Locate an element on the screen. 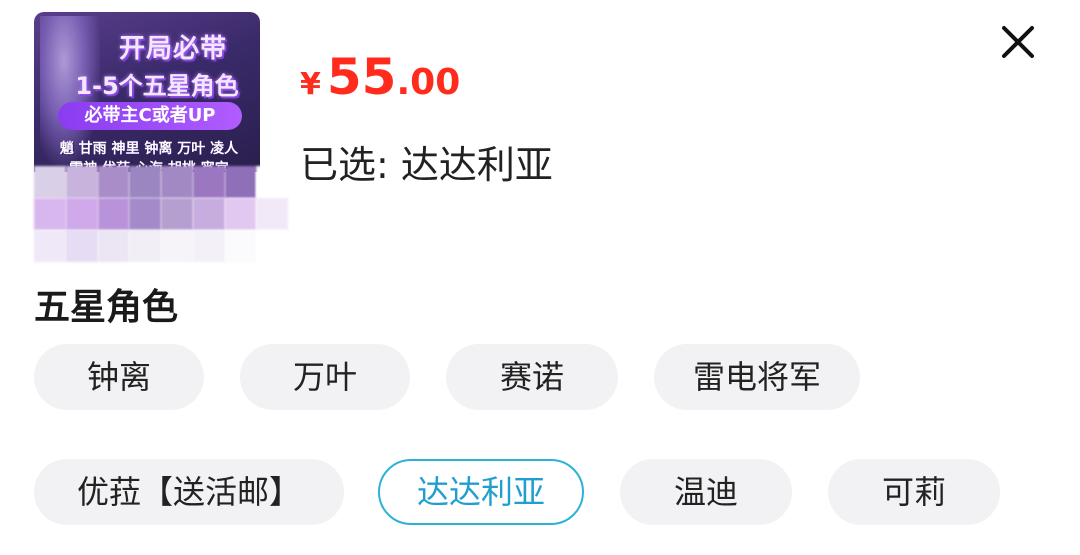 Image resolution: width=1080 pixels, height=555 pixels. option-chip-selected: 达达利亚 is located at coordinates (481, 492).